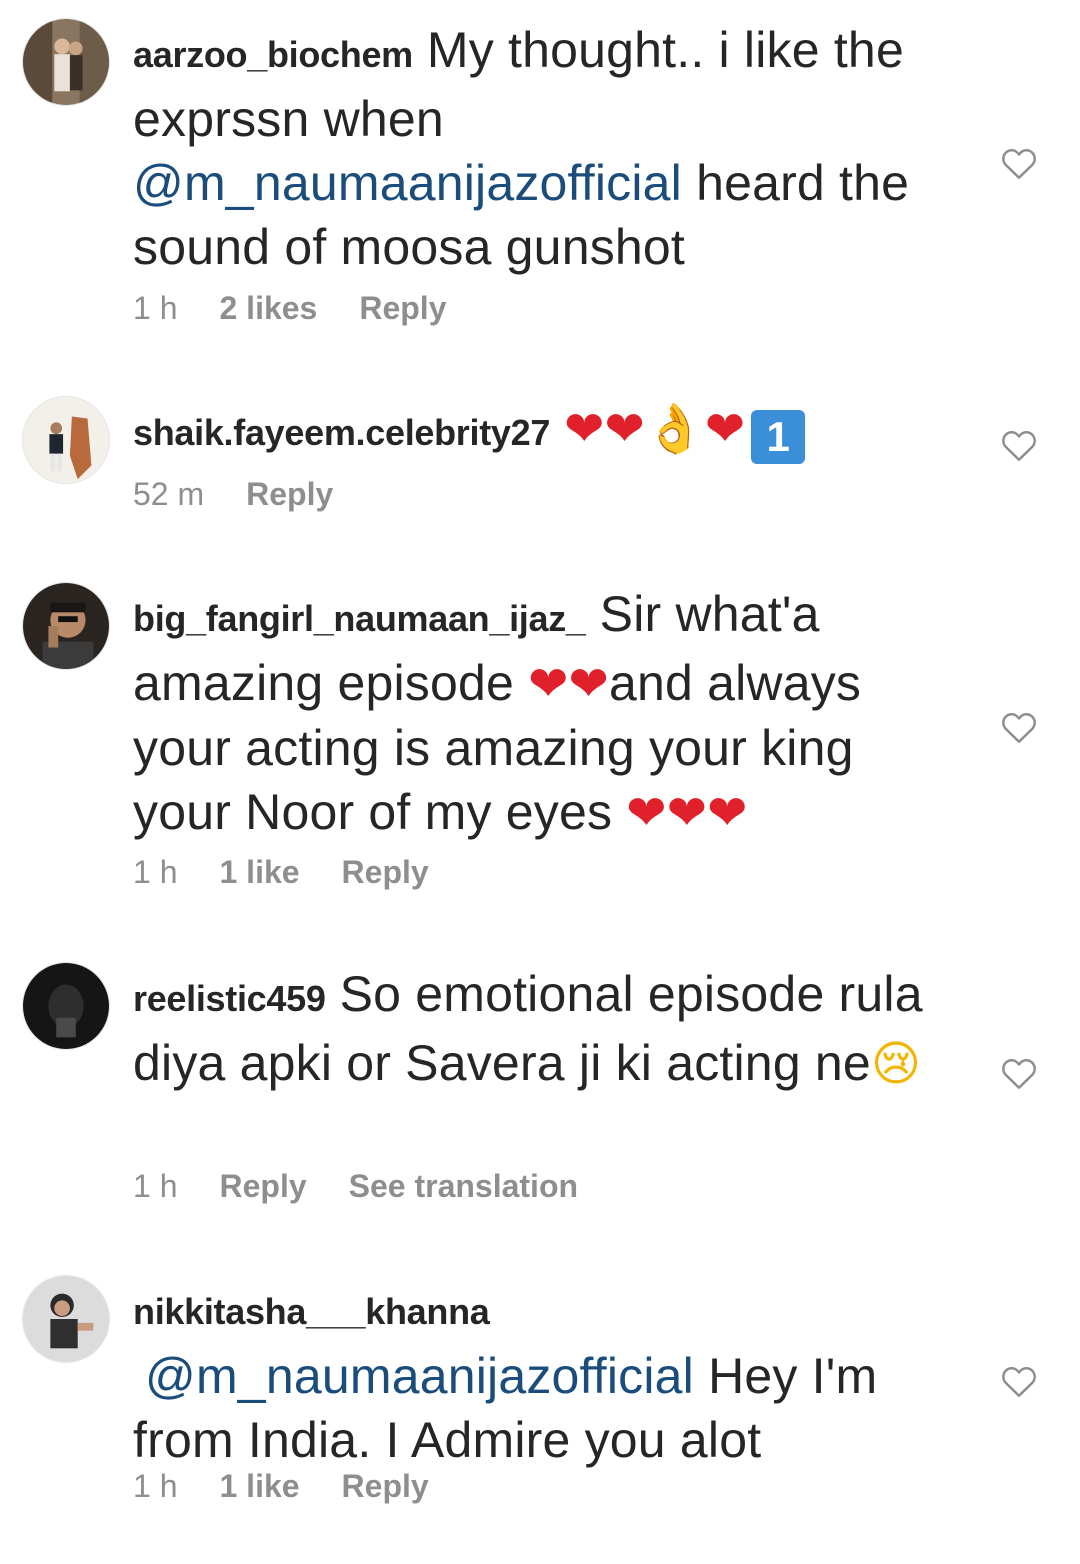 This screenshot has width=1080, height=1564. I want to click on comment-time: 52 m, so click(169, 494).